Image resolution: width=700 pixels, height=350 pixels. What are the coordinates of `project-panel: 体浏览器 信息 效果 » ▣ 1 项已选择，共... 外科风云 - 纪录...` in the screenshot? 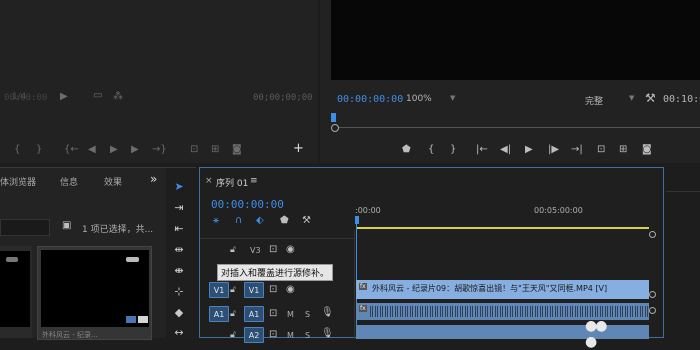 It's located at (83, 253).